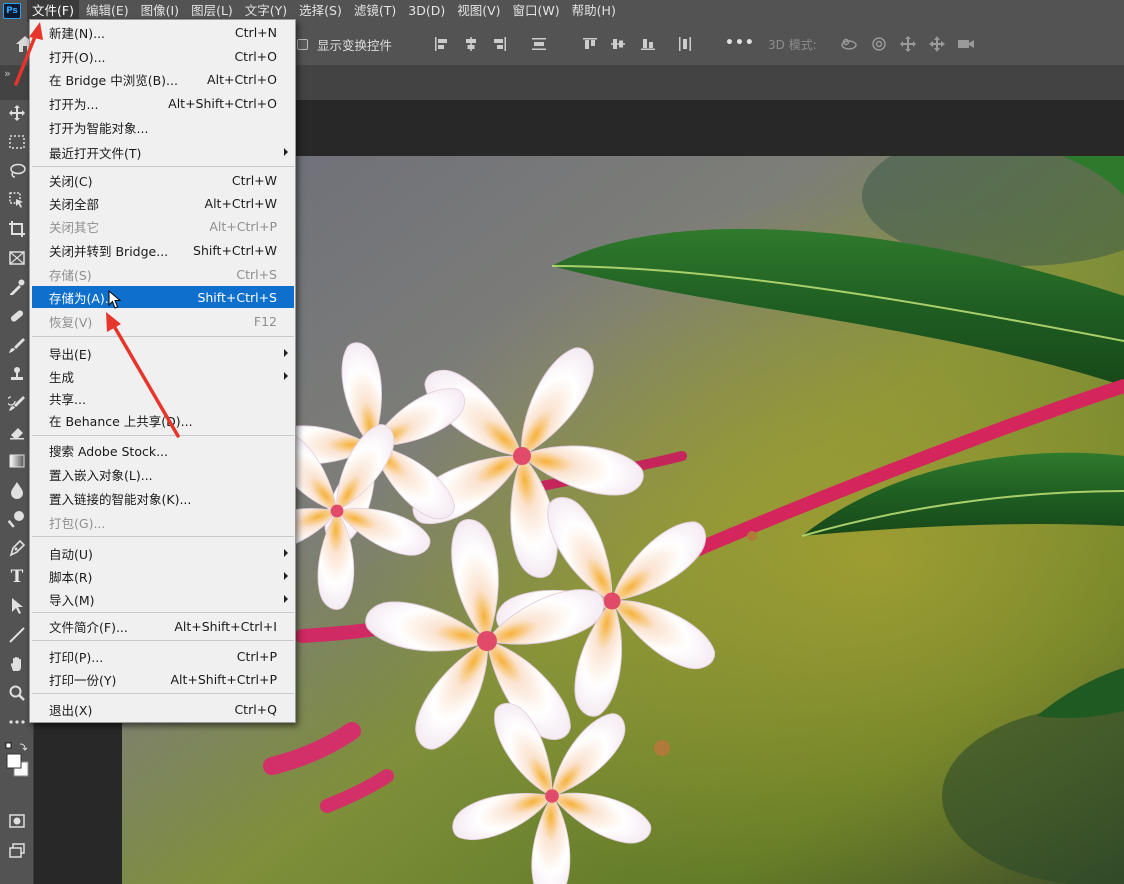  What do you see at coordinates (879, 44) in the screenshot?
I see `3d-roll-icon` at bounding box center [879, 44].